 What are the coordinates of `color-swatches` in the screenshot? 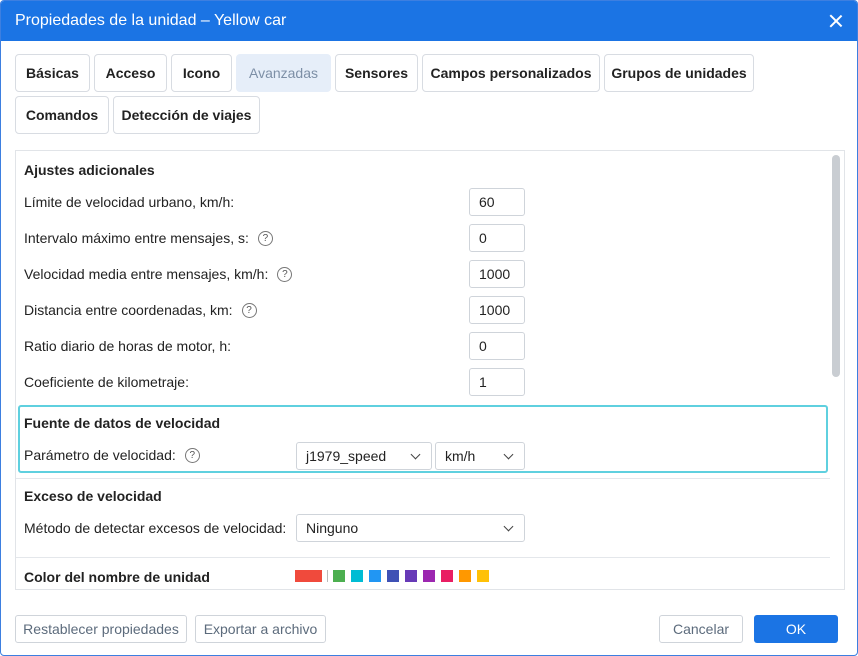 It's located at (395, 576).